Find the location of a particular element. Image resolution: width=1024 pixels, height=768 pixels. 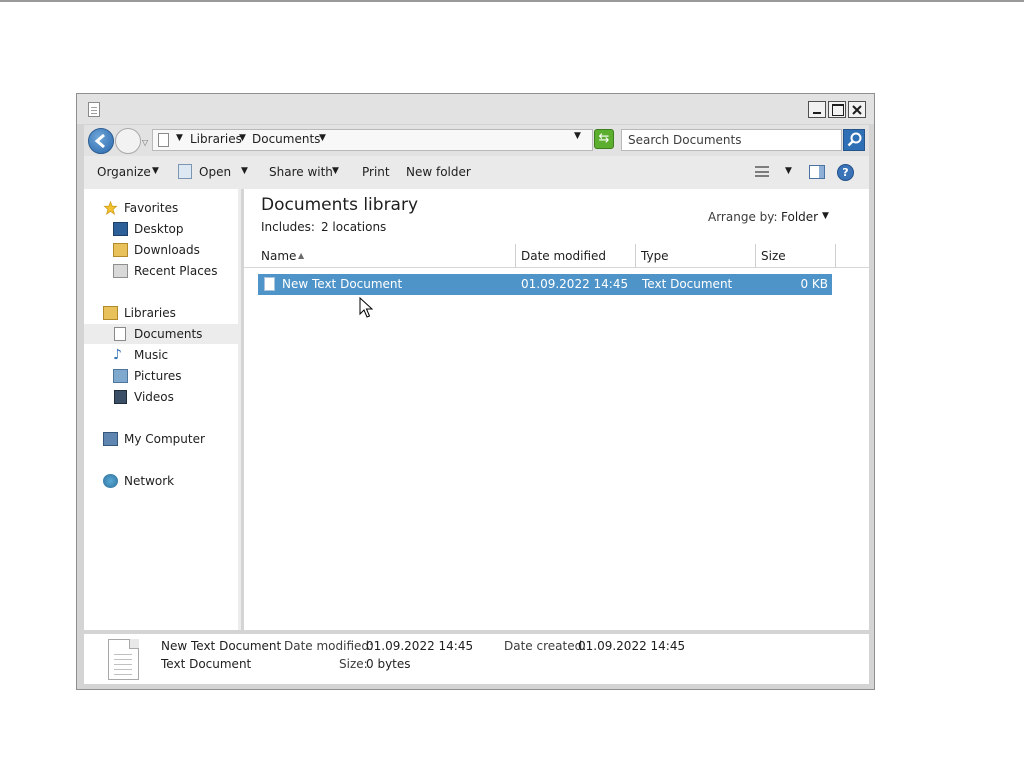

forward-button is located at coordinates (128, 141).